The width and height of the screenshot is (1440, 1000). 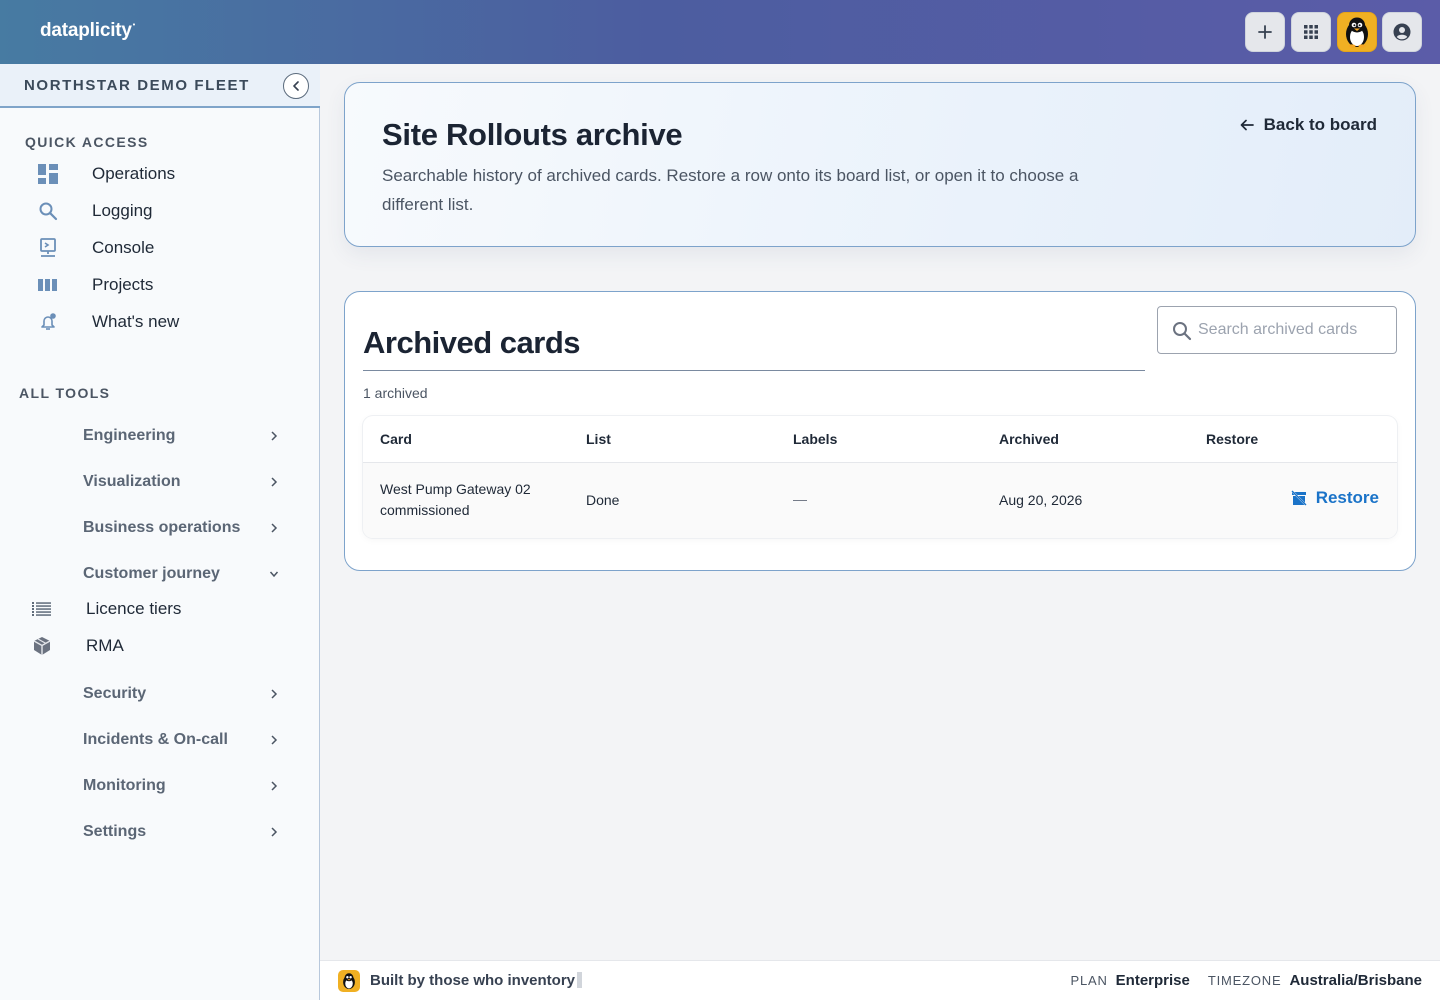 What do you see at coordinates (1232, 439) in the screenshot?
I see `column-header-restore: Restore` at bounding box center [1232, 439].